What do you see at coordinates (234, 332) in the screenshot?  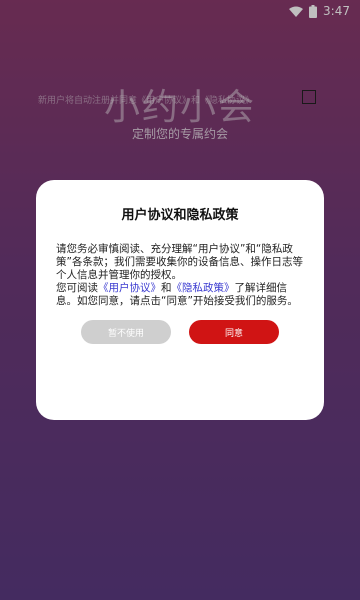 I see `accept-button: 同意` at bounding box center [234, 332].